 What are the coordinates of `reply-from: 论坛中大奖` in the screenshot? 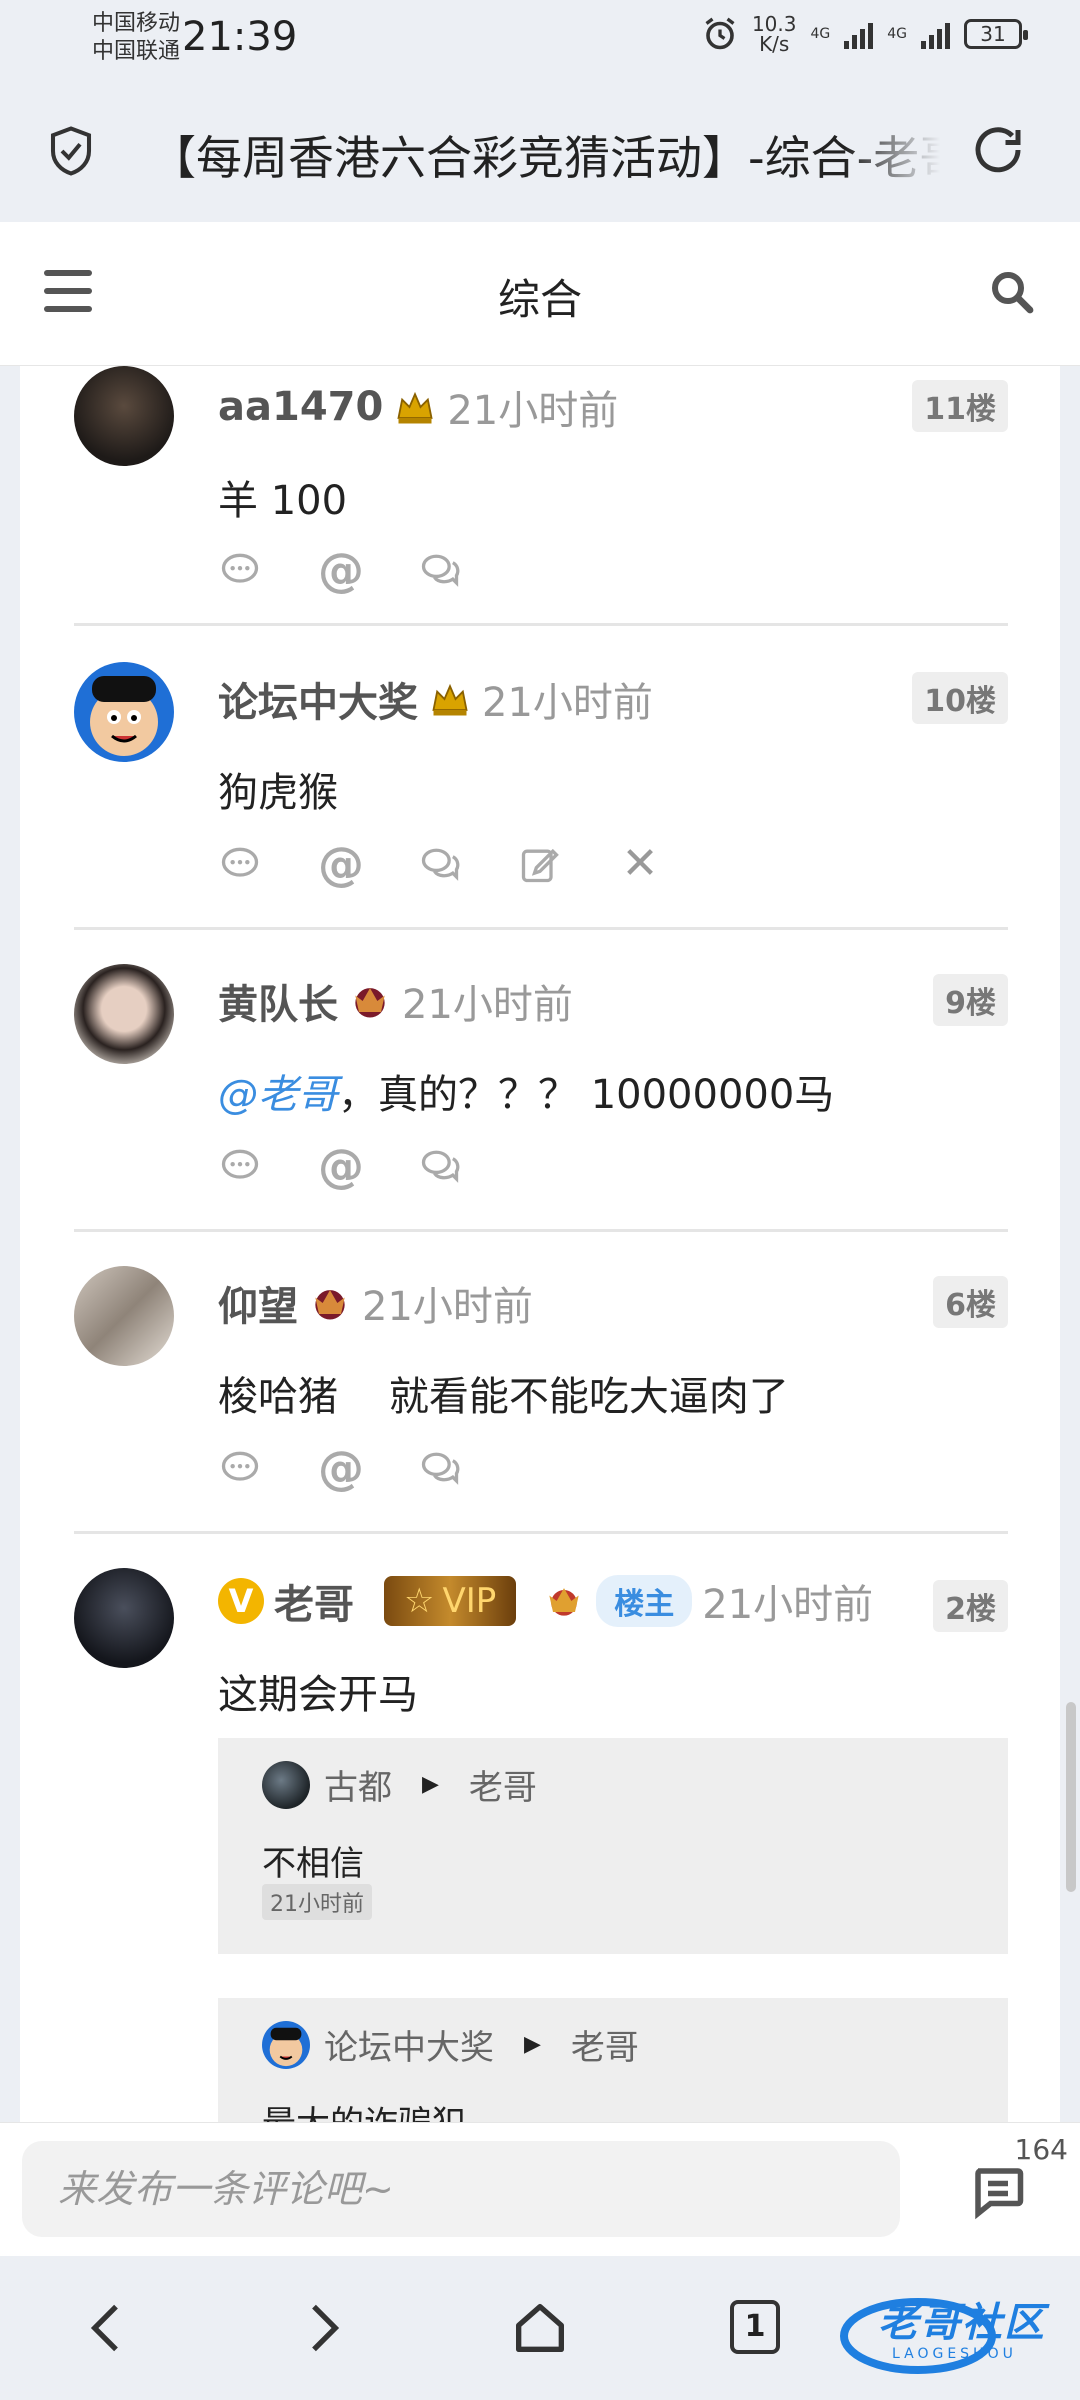 It's located at (409, 2044).